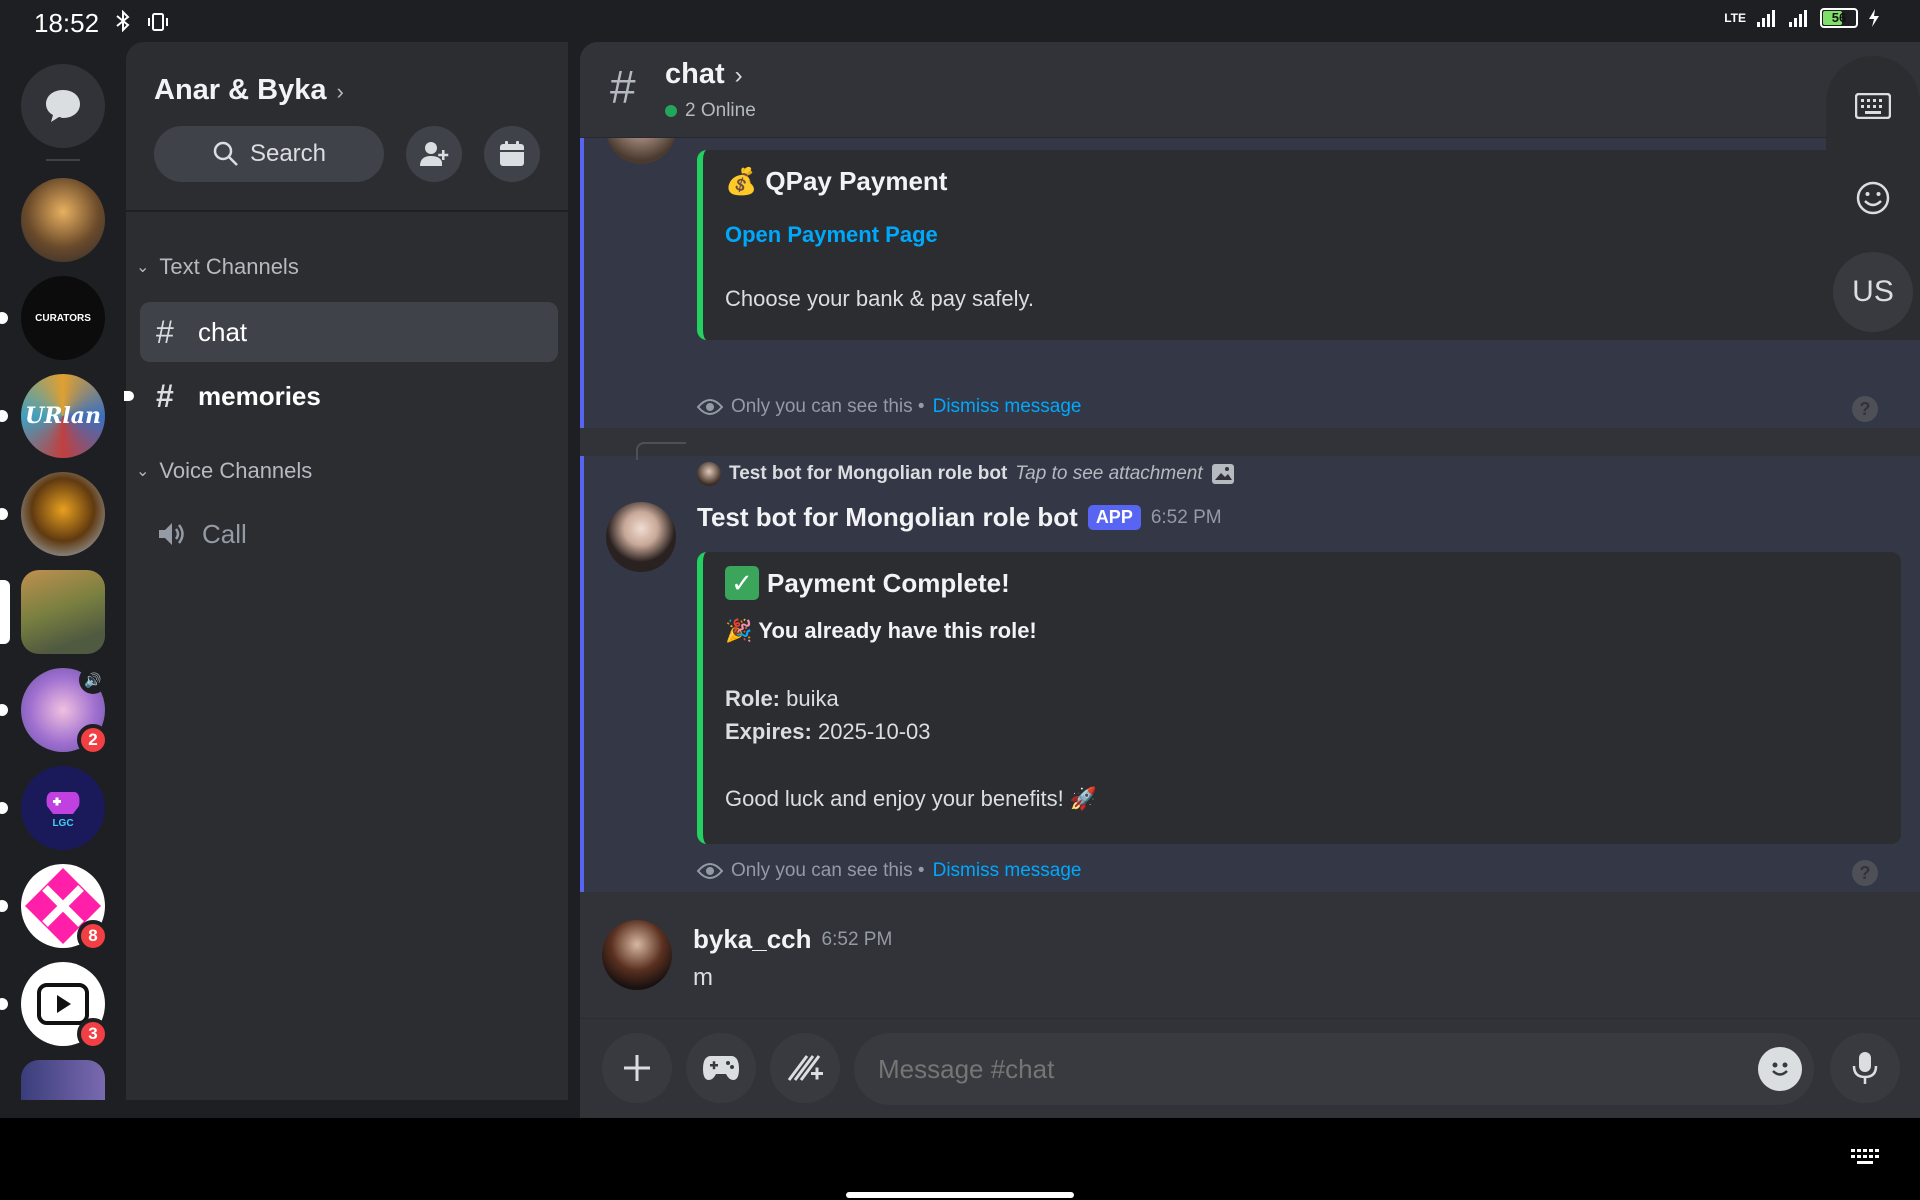  What do you see at coordinates (641, 537) in the screenshot?
I see `bot-avatar` at bounding box center [641, 537].